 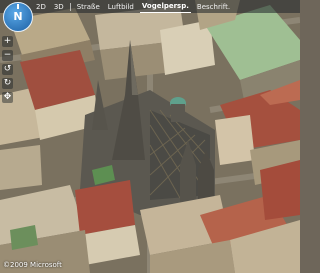 What do you see at coordinates (88, 7) in the screenshot?
I see `tab-road: Straße` at bounding box center [88, 7].